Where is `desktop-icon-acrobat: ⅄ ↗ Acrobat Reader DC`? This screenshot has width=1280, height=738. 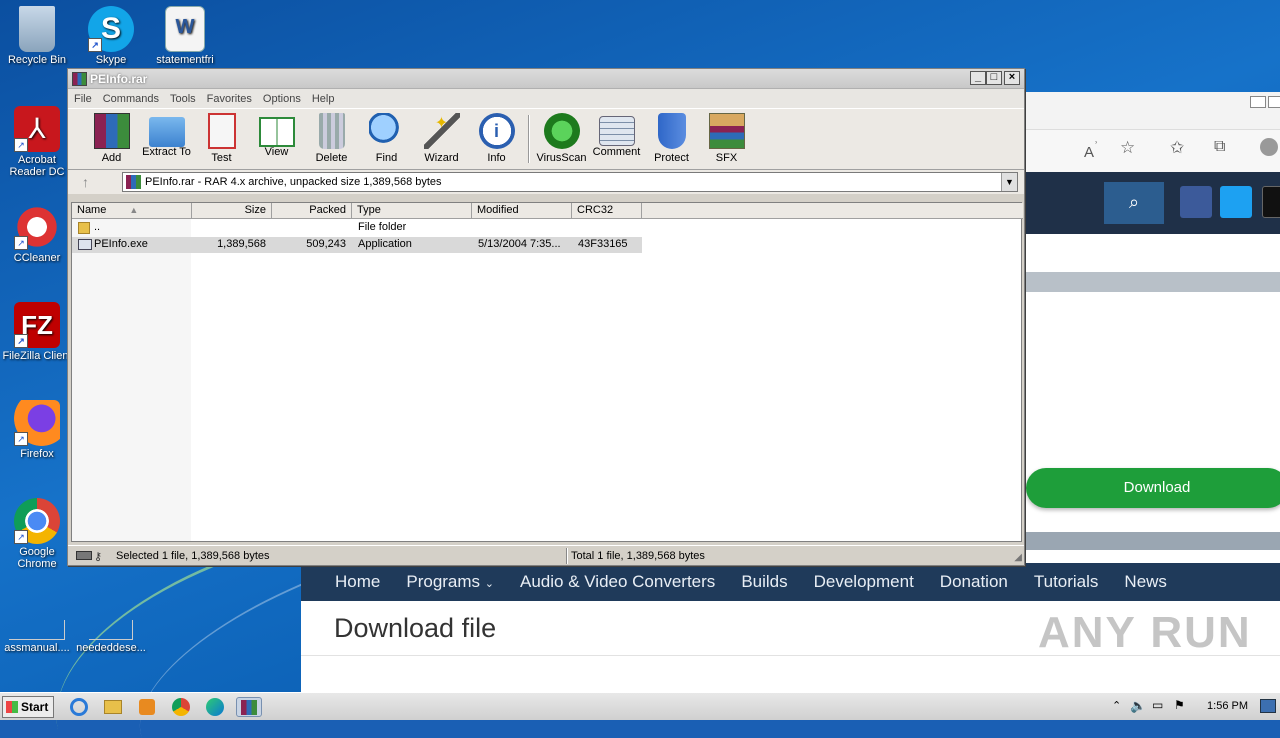
desktop-icon-acrobat: ⅄ ↗ Acrobat Reader DC is located at coordinates (37, 142).